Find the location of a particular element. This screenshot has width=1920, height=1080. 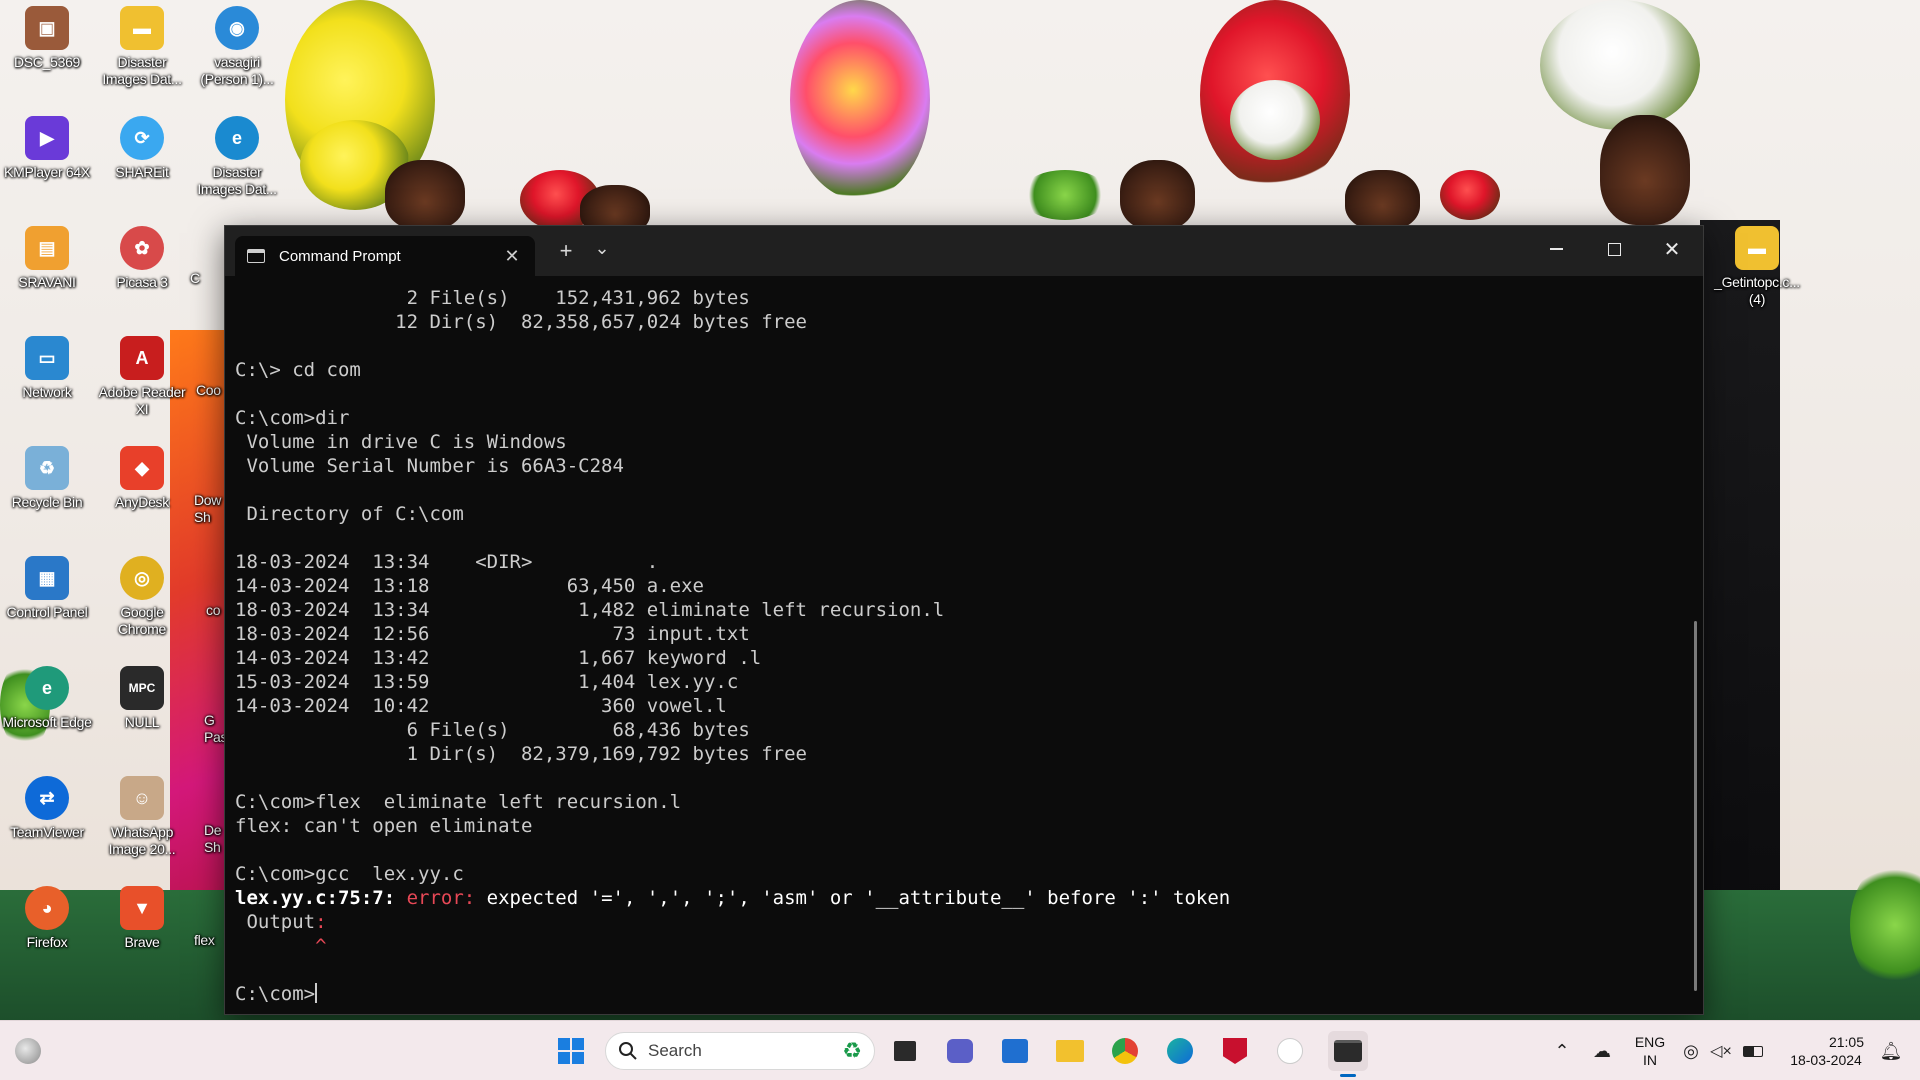

close-window-button: ✕ is located at coordinates (1672, 249).